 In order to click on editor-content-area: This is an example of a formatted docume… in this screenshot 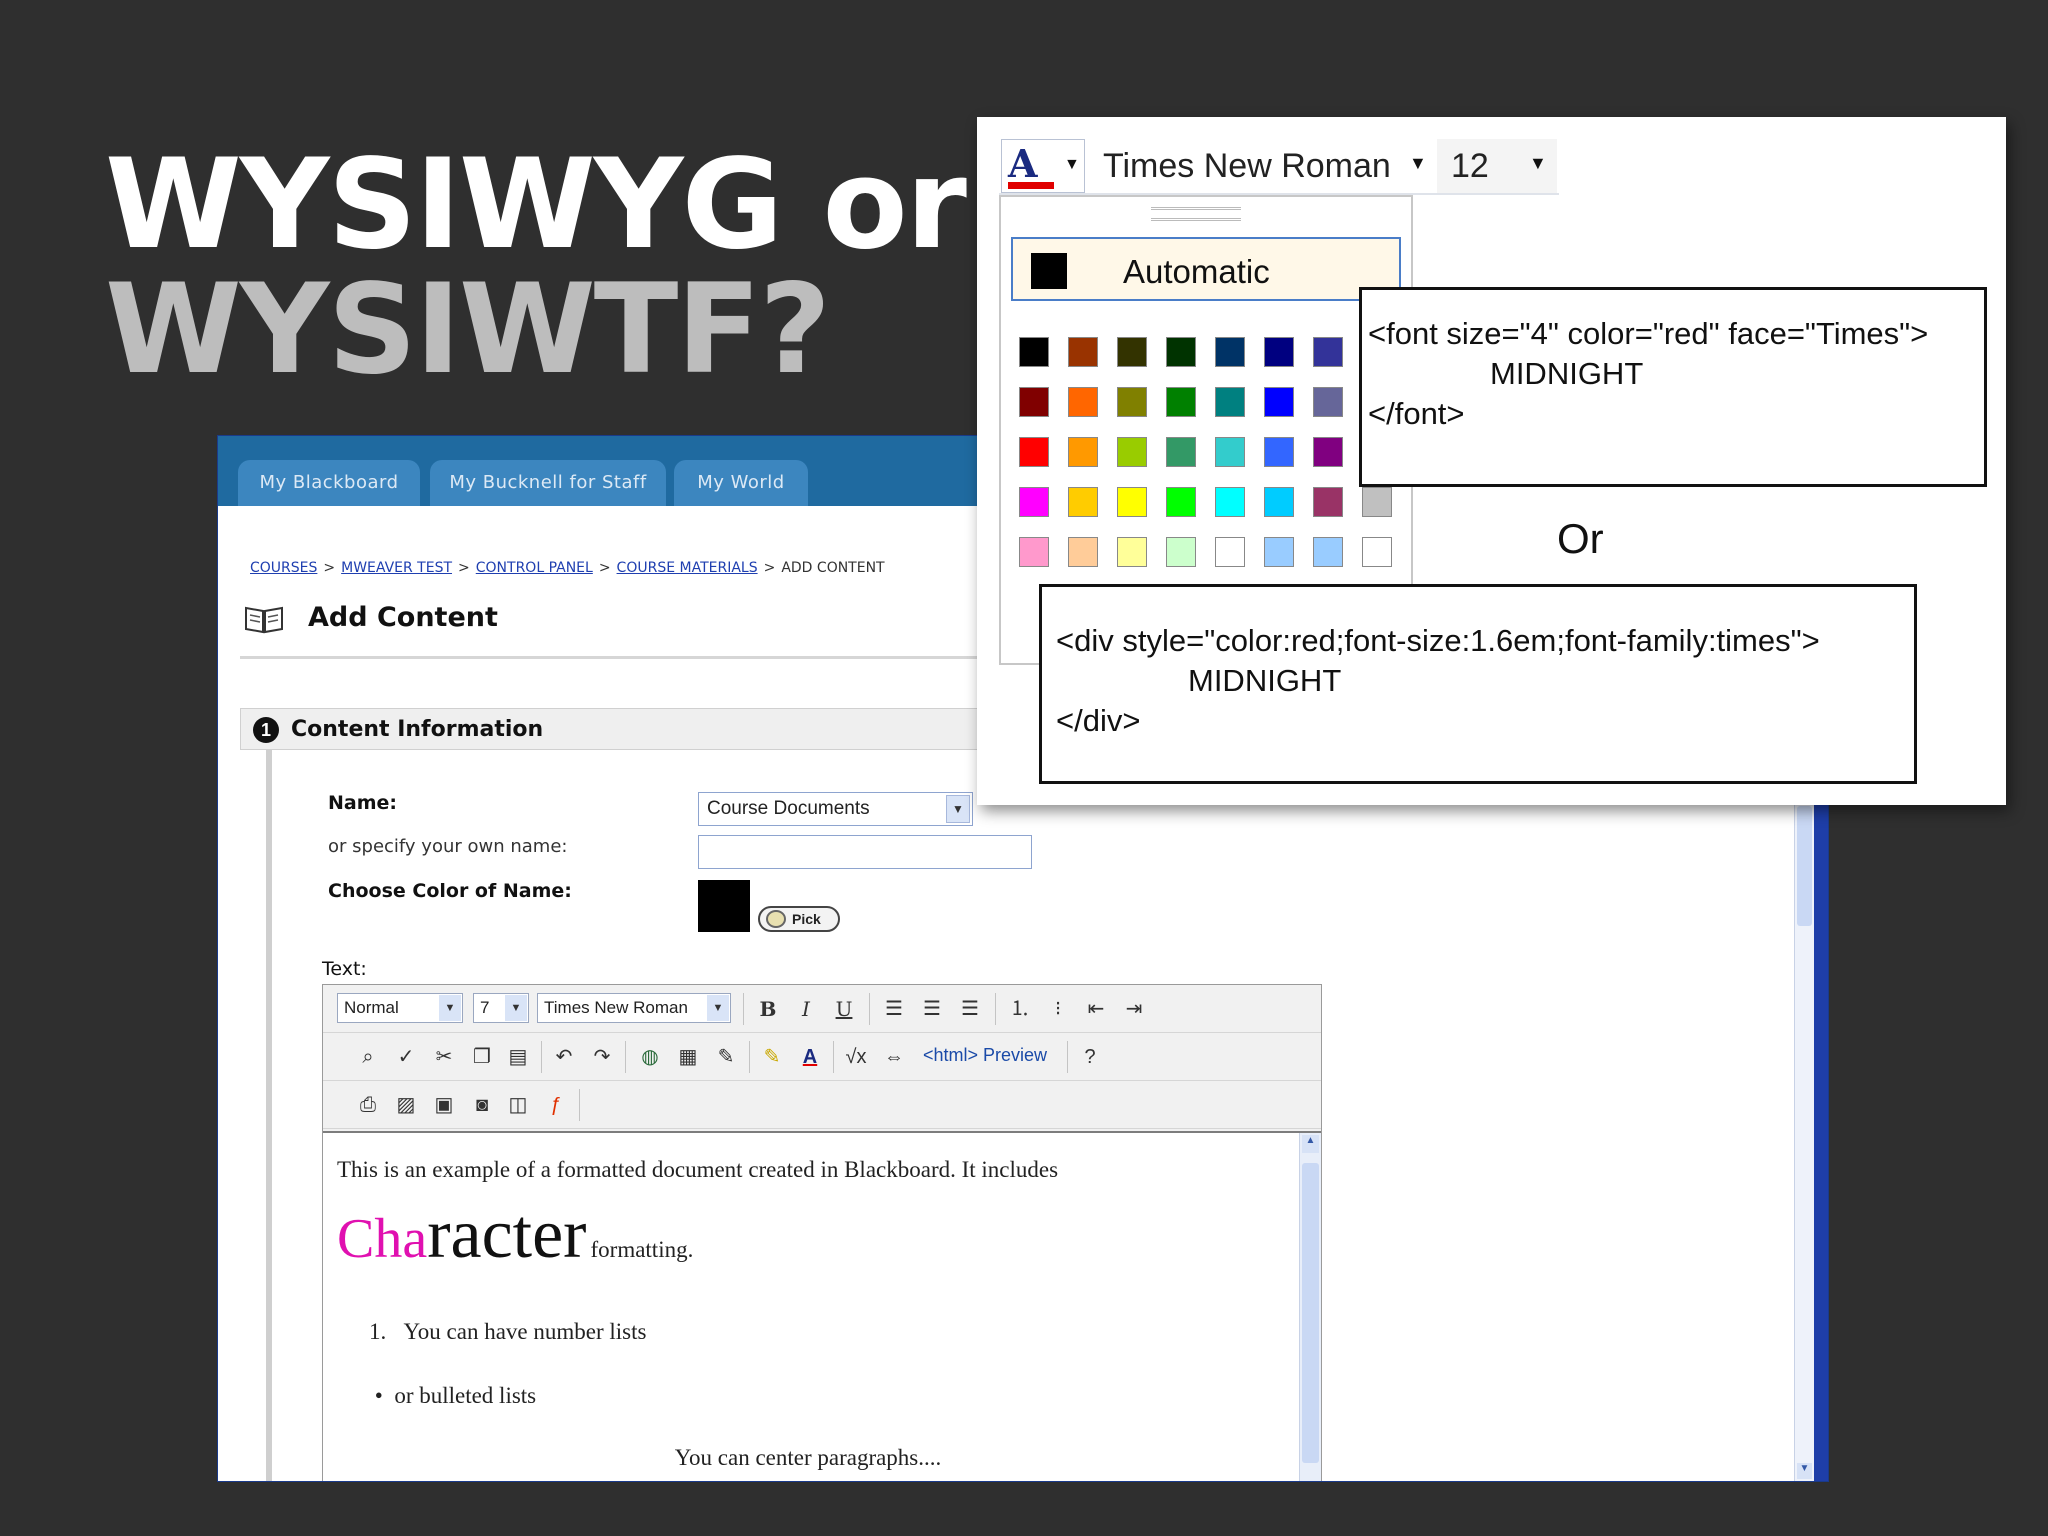, I will do `click(822, 1306)`.